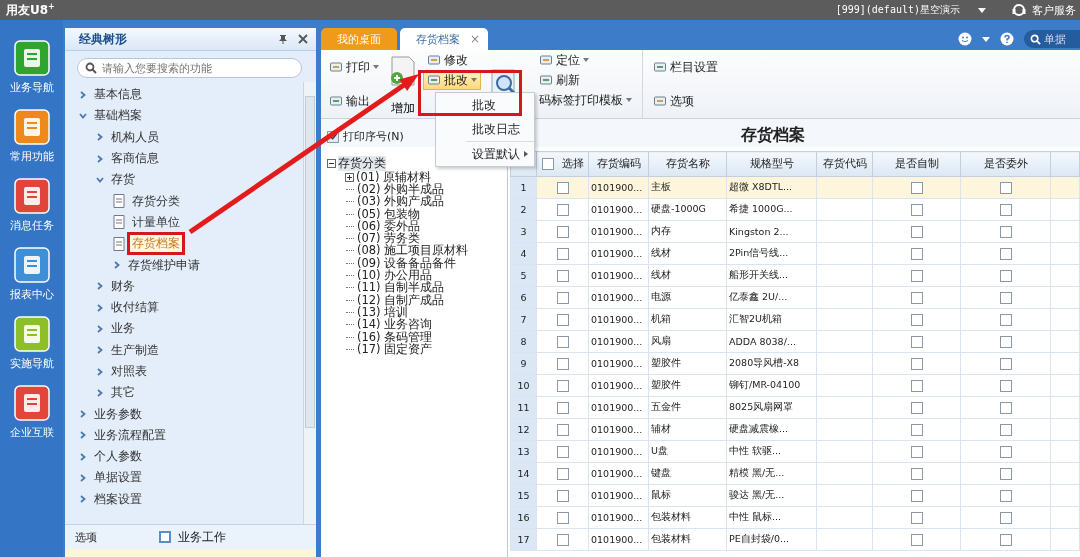 The image size is (1080, 557). What do you see at coordinates (585, 60) in the screenshot?
I see `toolbar-button: 定位` at bounding box center [585, 60].